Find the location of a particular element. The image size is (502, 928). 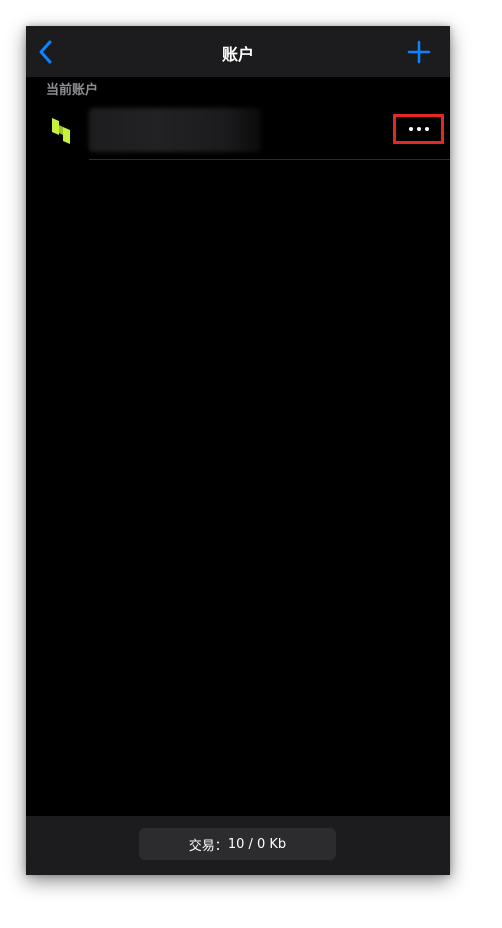

more-options-button is located at coordinates (418, 129).